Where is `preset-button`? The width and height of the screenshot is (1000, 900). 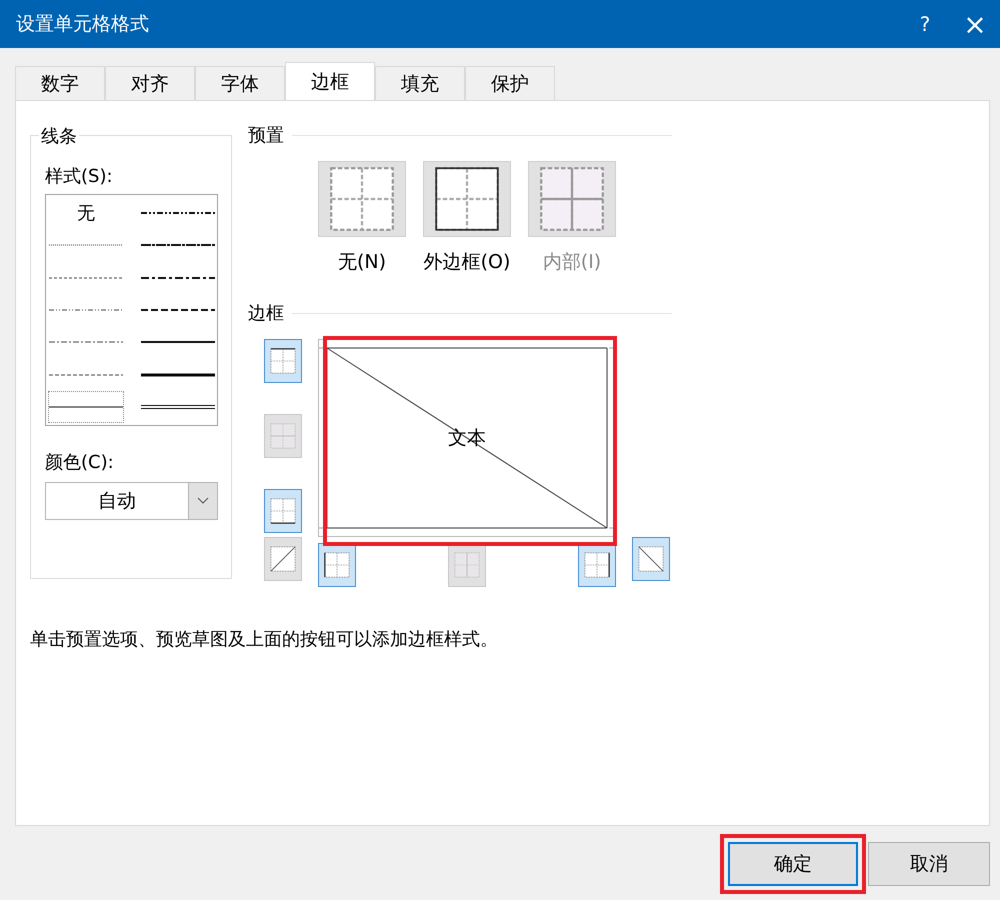
preset-button is located at coordinates (467, 199).